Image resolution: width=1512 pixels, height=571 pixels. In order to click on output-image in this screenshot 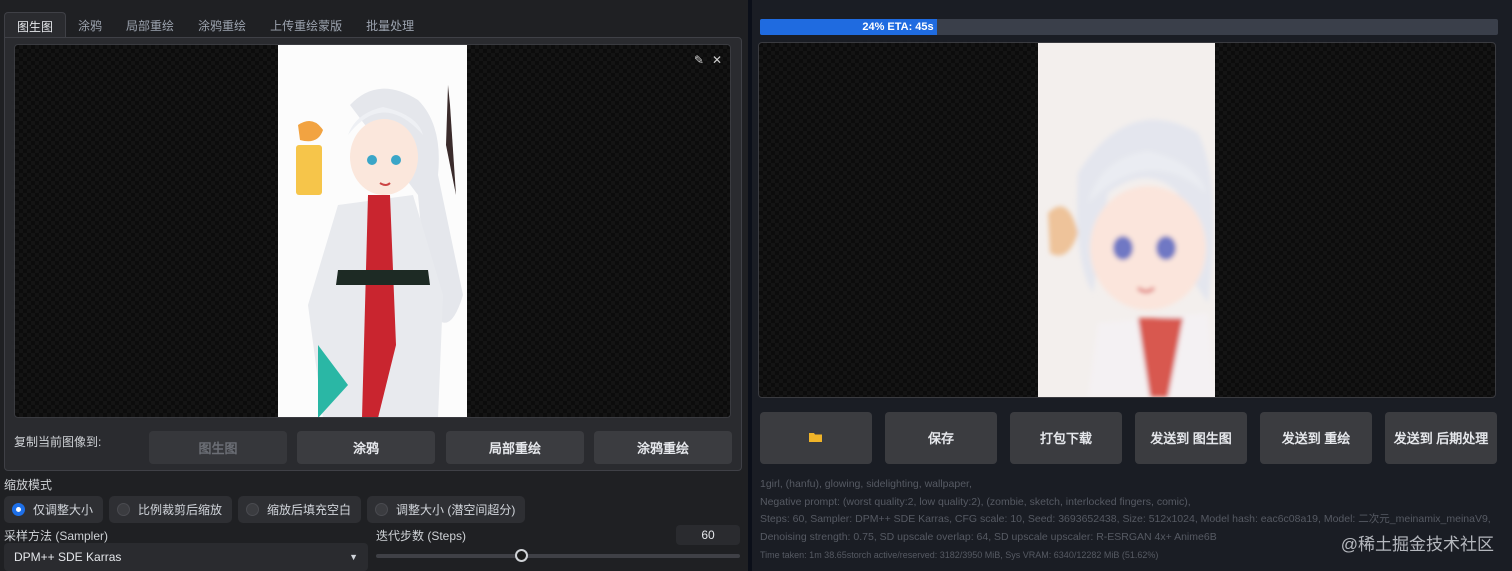, I will do `click(1126, 220)`.